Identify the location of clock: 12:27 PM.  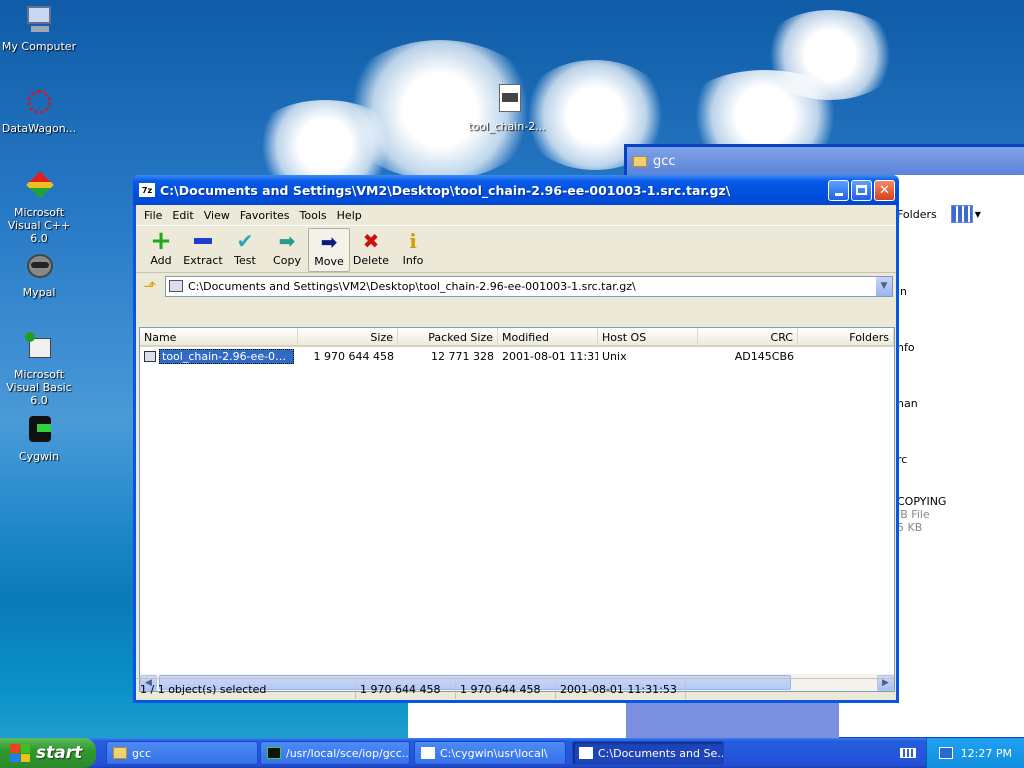
(986, 753).